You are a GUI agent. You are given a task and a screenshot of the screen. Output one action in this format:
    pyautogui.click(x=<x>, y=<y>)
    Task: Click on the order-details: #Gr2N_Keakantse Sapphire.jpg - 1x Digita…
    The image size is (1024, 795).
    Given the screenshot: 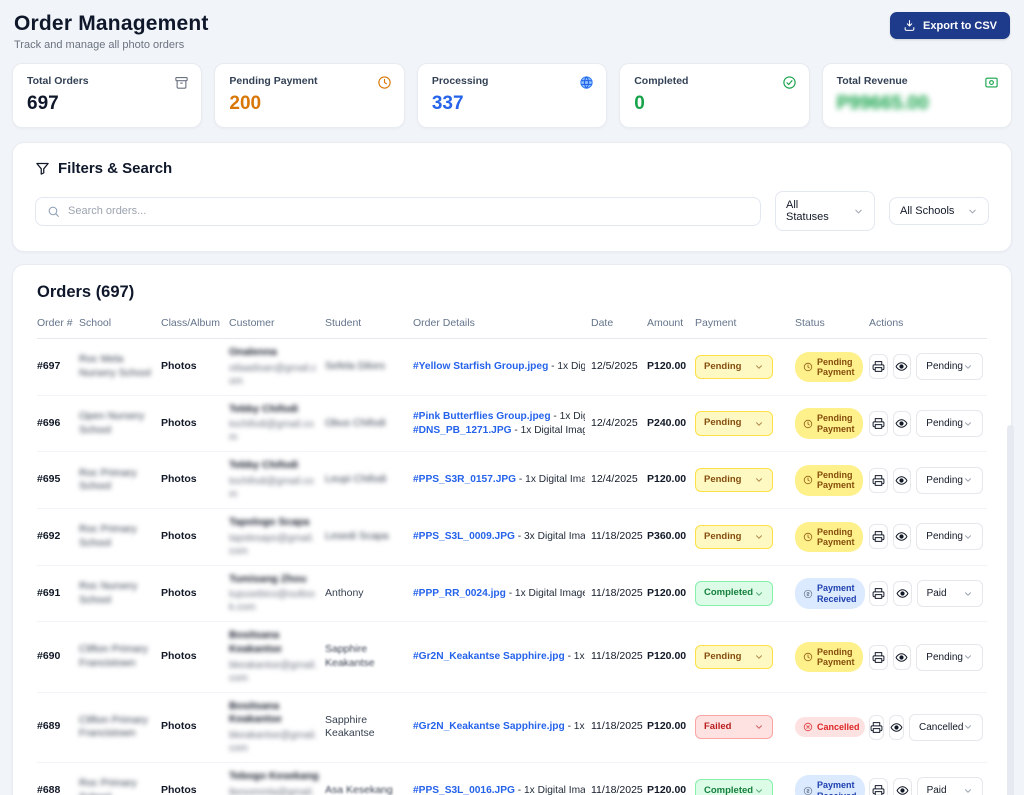 What is the action you would take?
    pyautogui.click(x=502, y=727)
    